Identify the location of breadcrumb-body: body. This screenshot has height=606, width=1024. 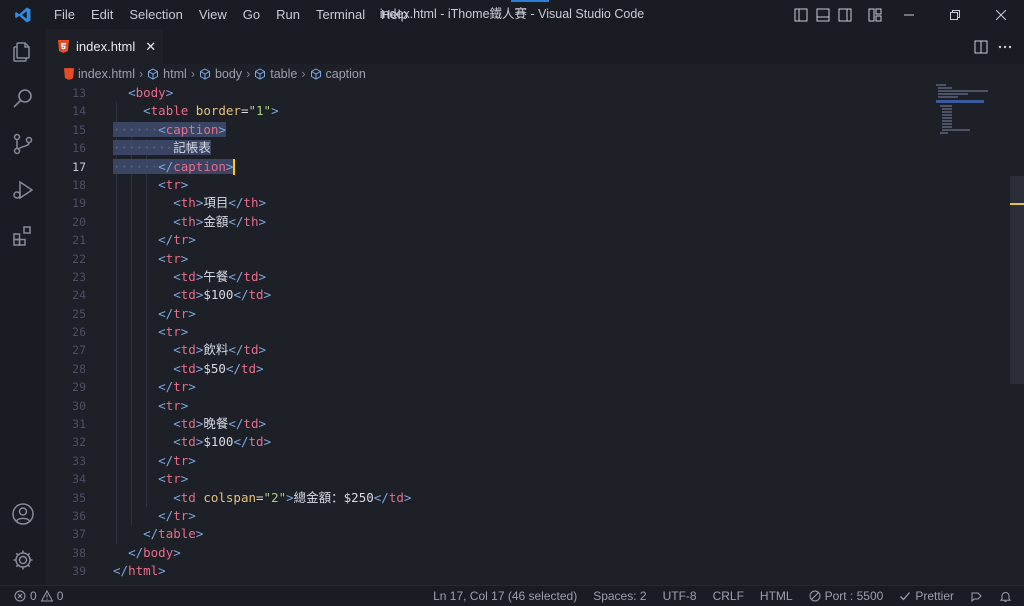
(220, 74).